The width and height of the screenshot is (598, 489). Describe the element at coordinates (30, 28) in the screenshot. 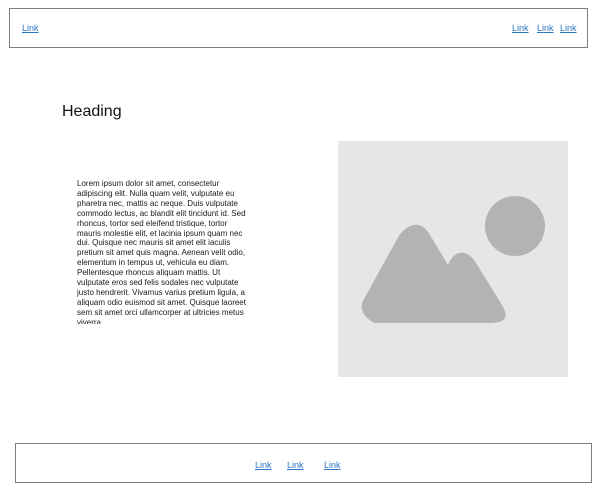

I see `header-link-left: Link` at that location.